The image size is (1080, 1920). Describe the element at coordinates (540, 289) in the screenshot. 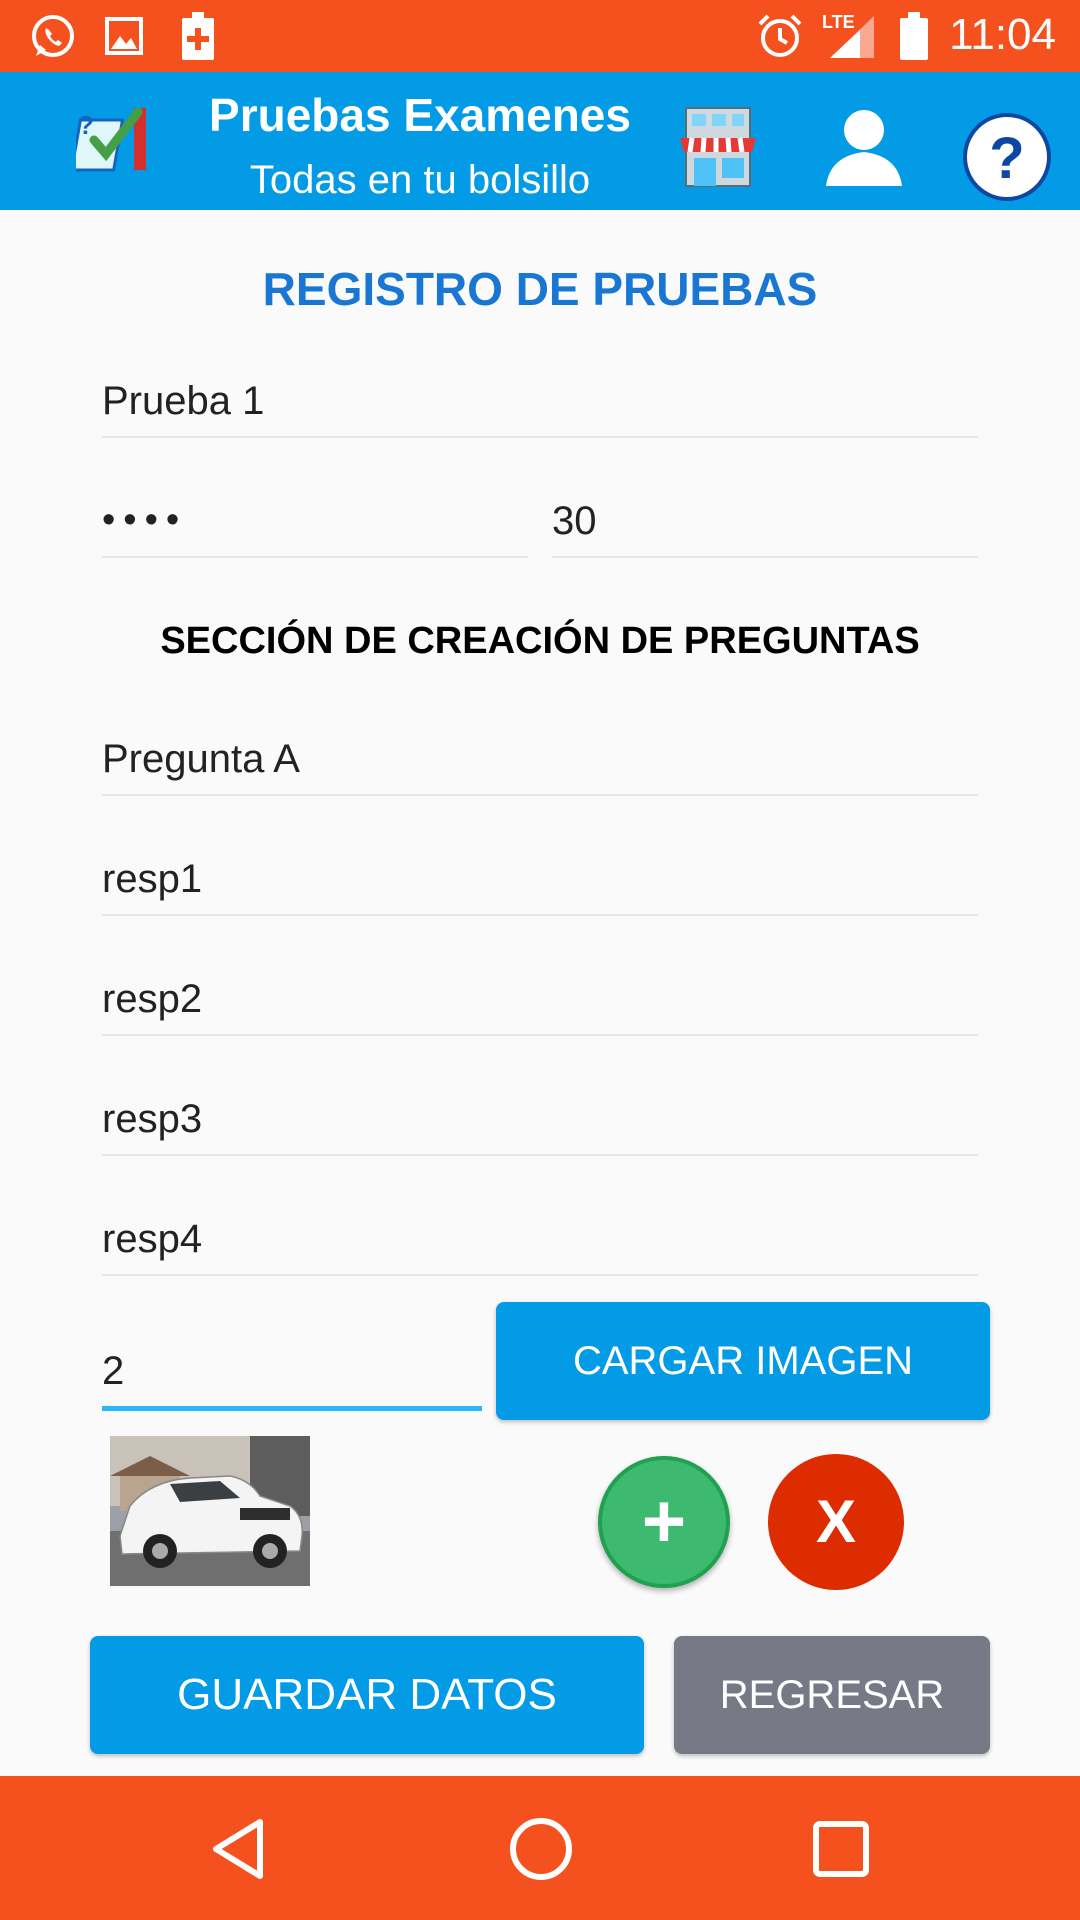

I see `page-title: REGISTRO DE PRUEBAS` at that location.